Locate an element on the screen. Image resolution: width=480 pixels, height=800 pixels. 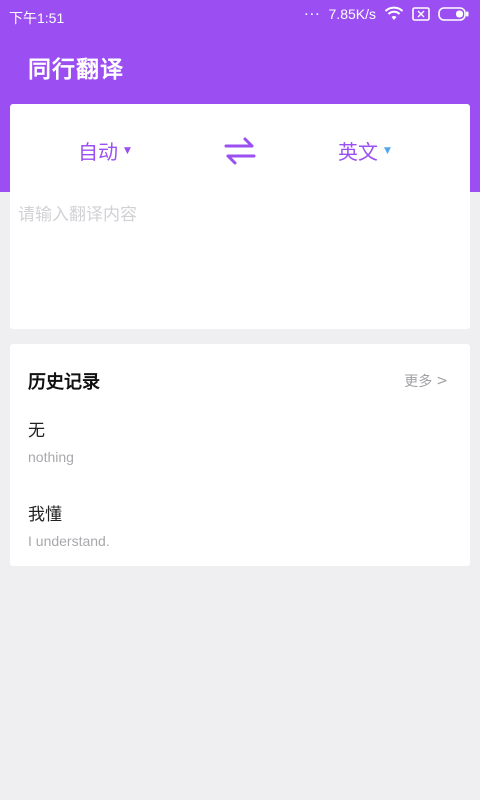
status-indicators: ... 7.85K/s is located at coordinates (387, 12).